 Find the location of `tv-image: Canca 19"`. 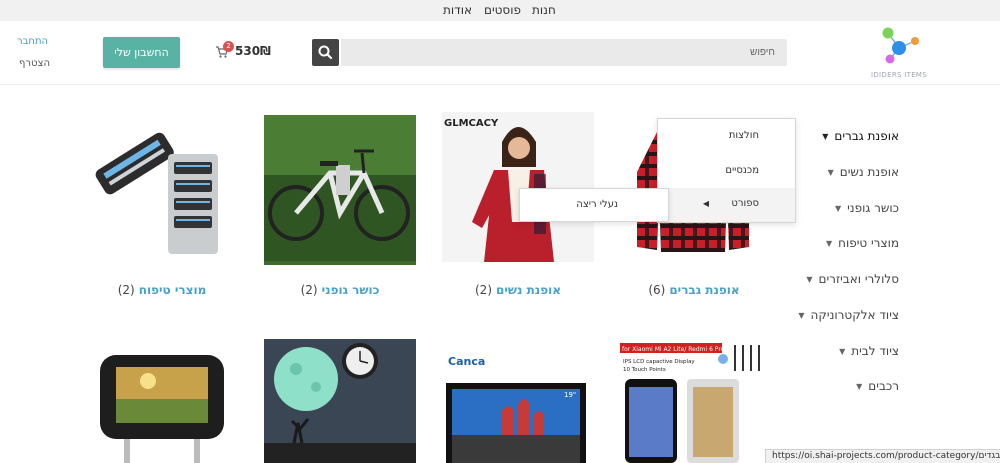

tv-image: Canca 19" is located at coordinates (516, 409).